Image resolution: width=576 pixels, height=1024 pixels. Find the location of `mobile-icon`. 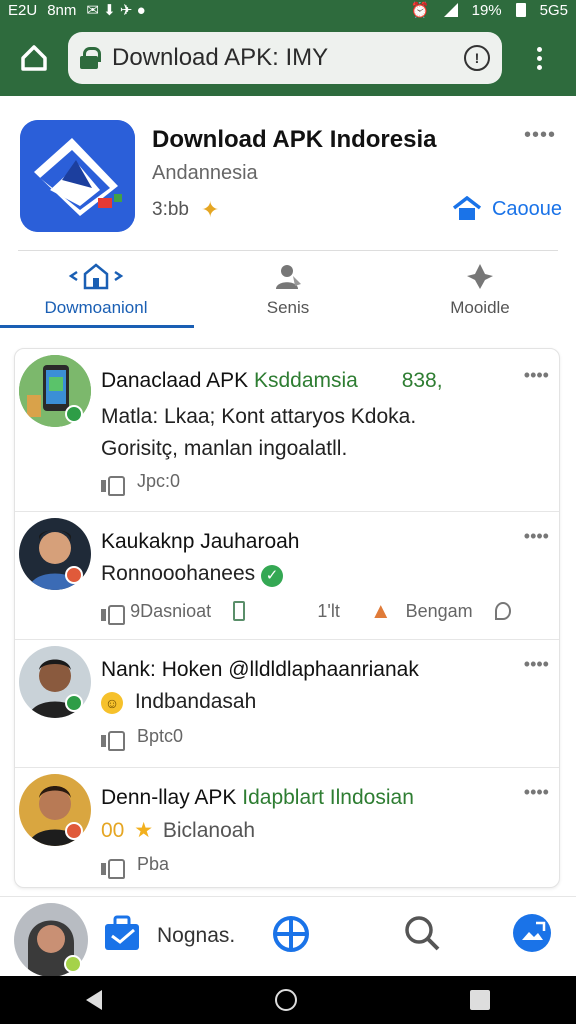

mobile-icon is located at coordinates (480, 276).